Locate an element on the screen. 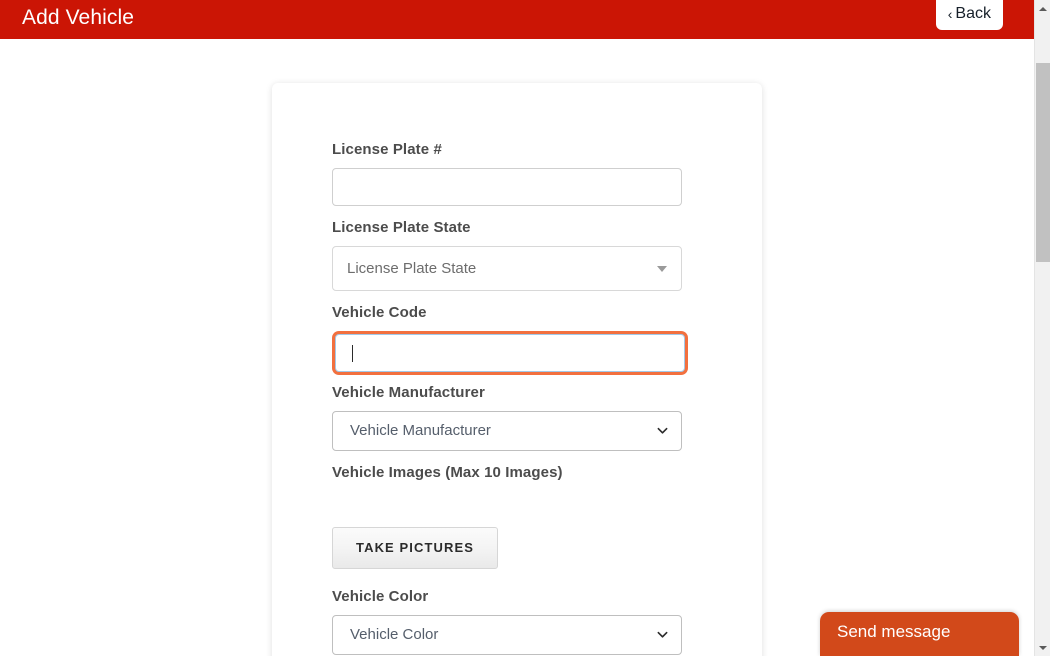 Image resolution: width=1050 pixels, height=656 pixels. vehicle-color-value: Vehicle Color is located at coordinates (394, 634).